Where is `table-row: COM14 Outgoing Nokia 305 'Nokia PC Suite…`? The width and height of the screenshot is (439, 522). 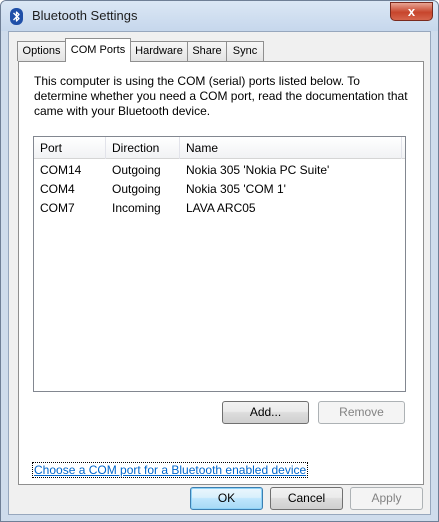
table-row: COM14 Outgoing Nokia 305 'Nokia PC Suite… is located at coordinates (219, 170).